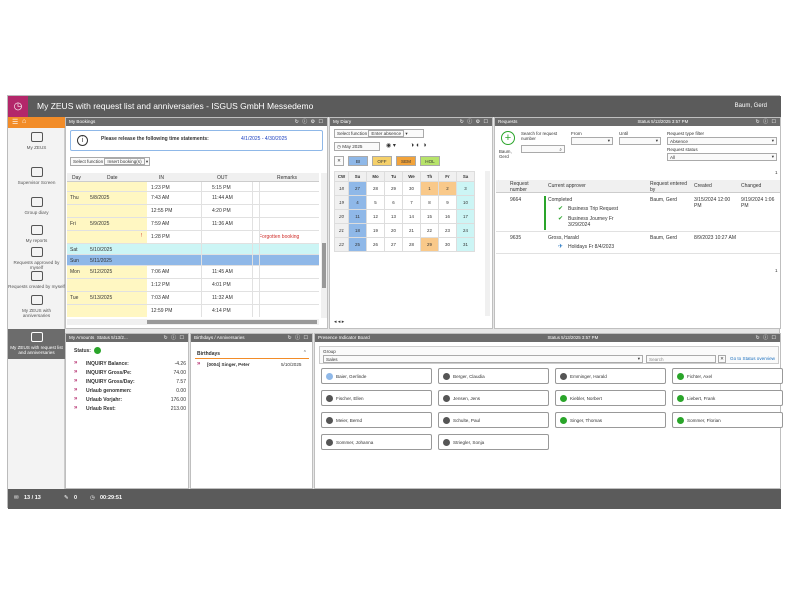 Image resolution: width=800 pixels, height=600 pixels. What do you see at coordinates (36, 306) in the screenshot?
I see `sidebar-item-6: My ZEUS with anniversaries` at bounding box center [36, 306].